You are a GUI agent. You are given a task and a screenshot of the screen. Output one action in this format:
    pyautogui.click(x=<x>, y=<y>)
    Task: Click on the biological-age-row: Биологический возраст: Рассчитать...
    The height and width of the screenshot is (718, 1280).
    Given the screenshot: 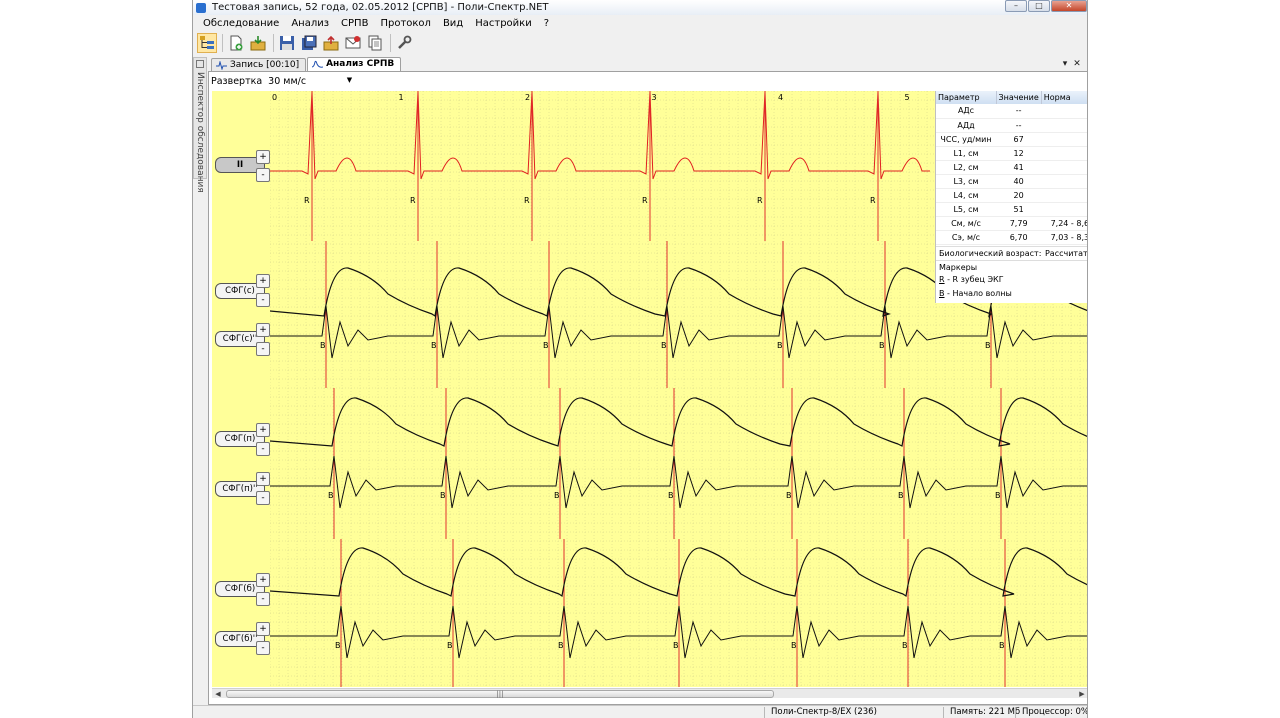 What is the action you would take?
    pyautogui.click(x=1011, y=253)
    